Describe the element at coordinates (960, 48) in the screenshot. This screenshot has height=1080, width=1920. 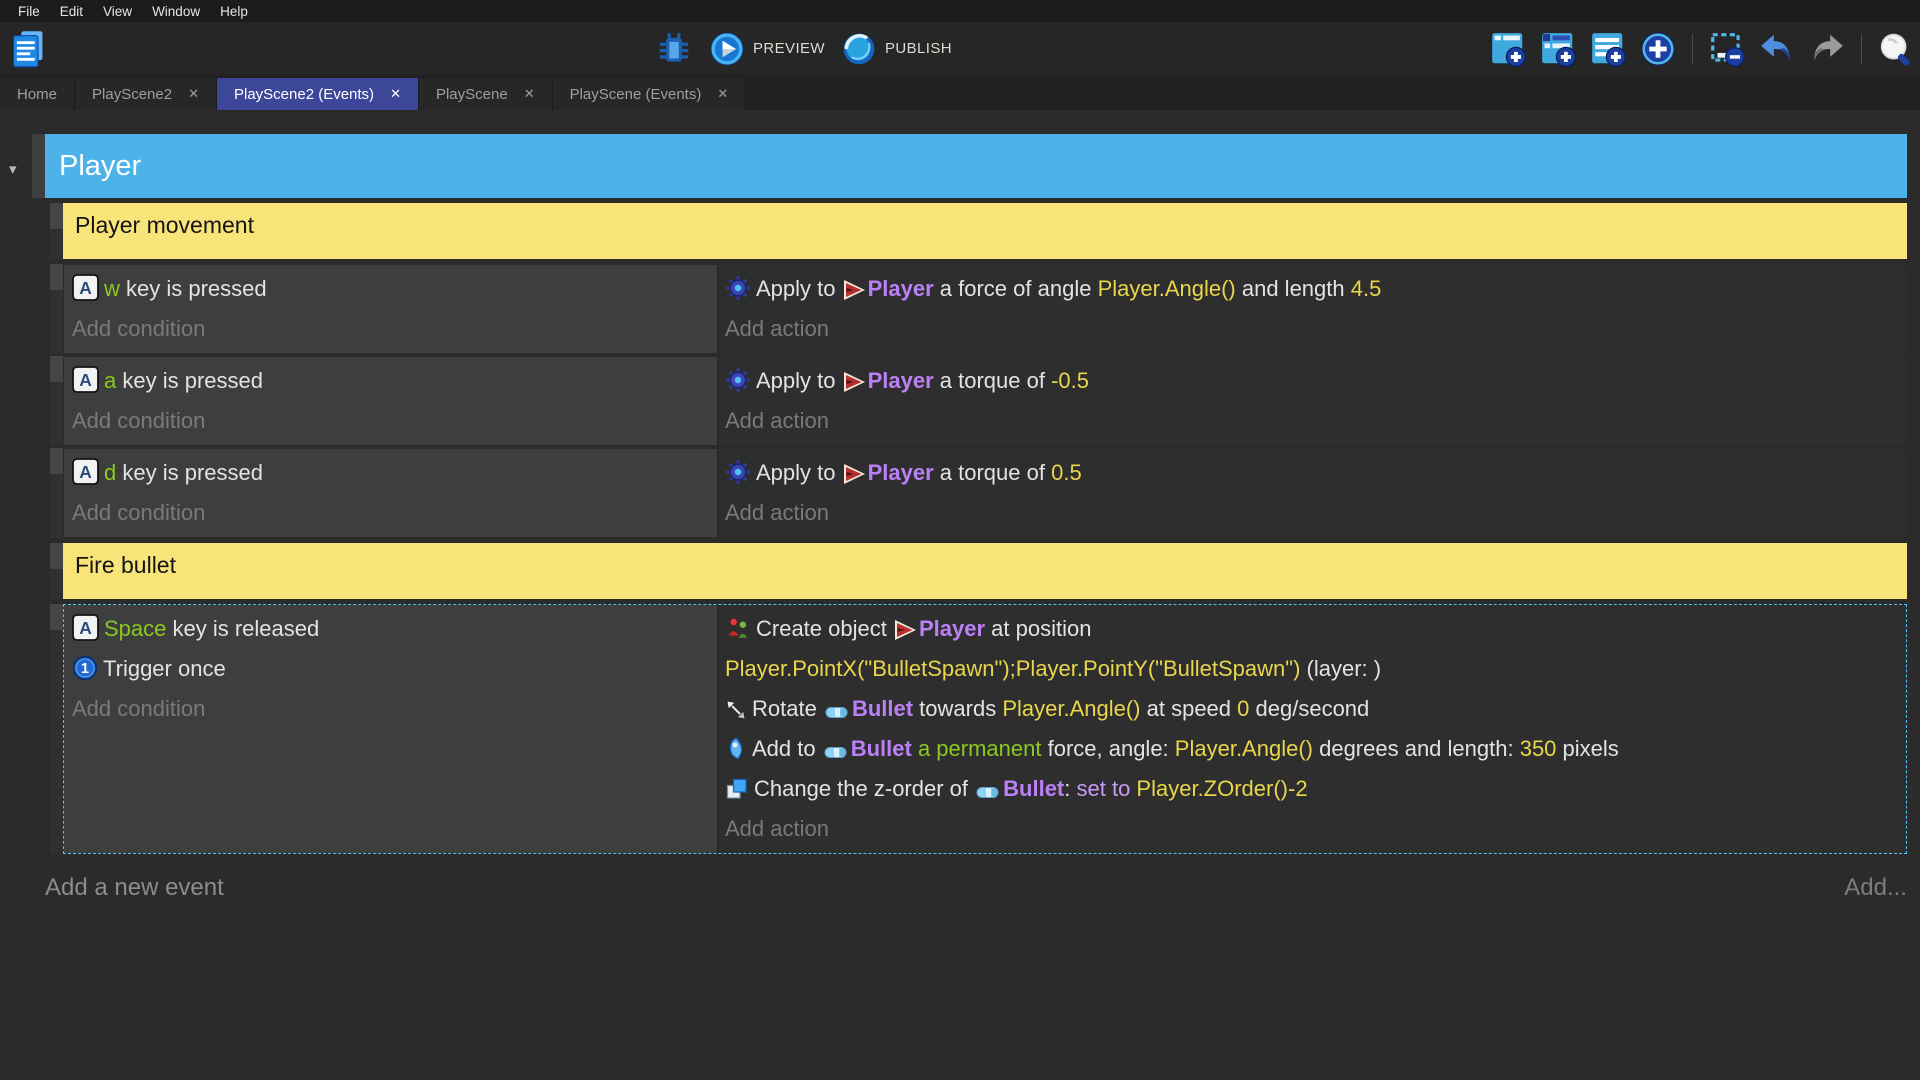
I see `toolbar: PREVIEW PUBLISH` at that location.